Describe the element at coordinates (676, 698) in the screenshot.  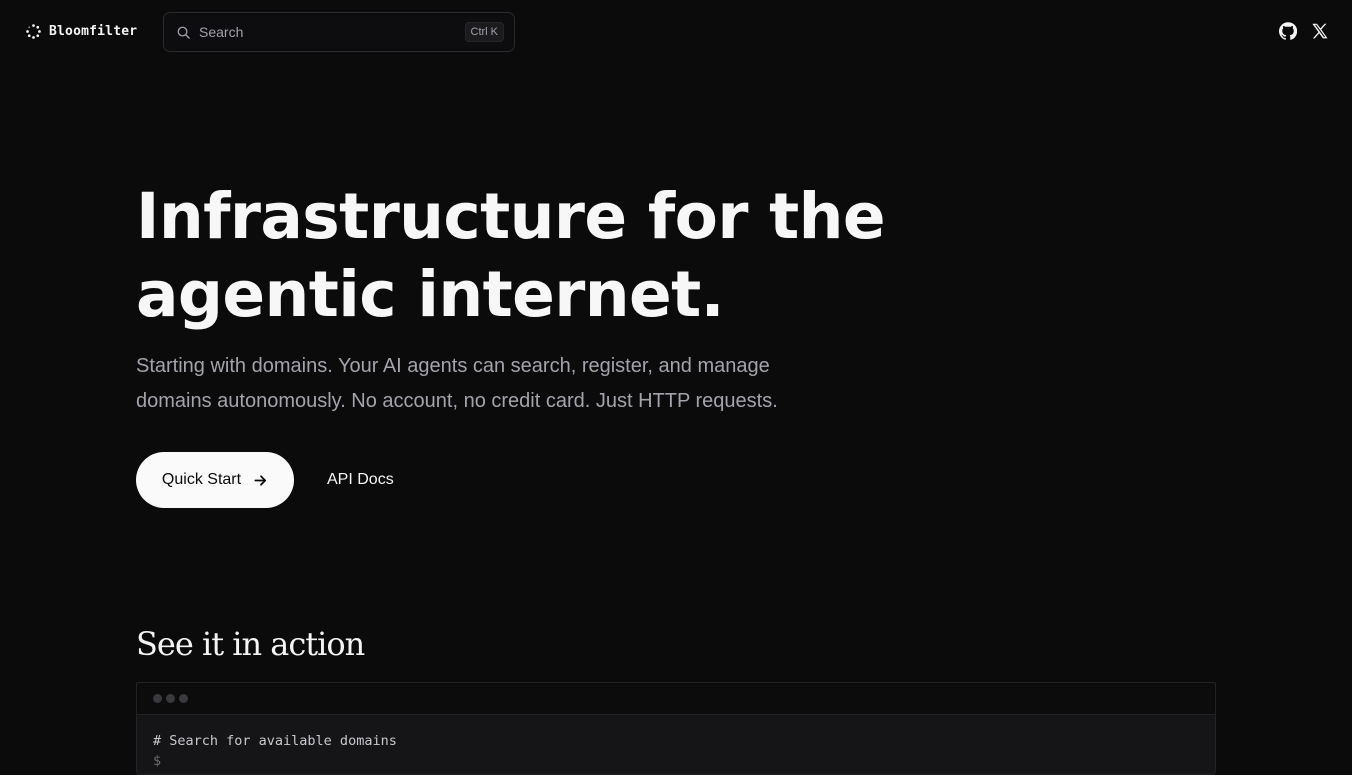
I see `terminal-title-bar` at that location.